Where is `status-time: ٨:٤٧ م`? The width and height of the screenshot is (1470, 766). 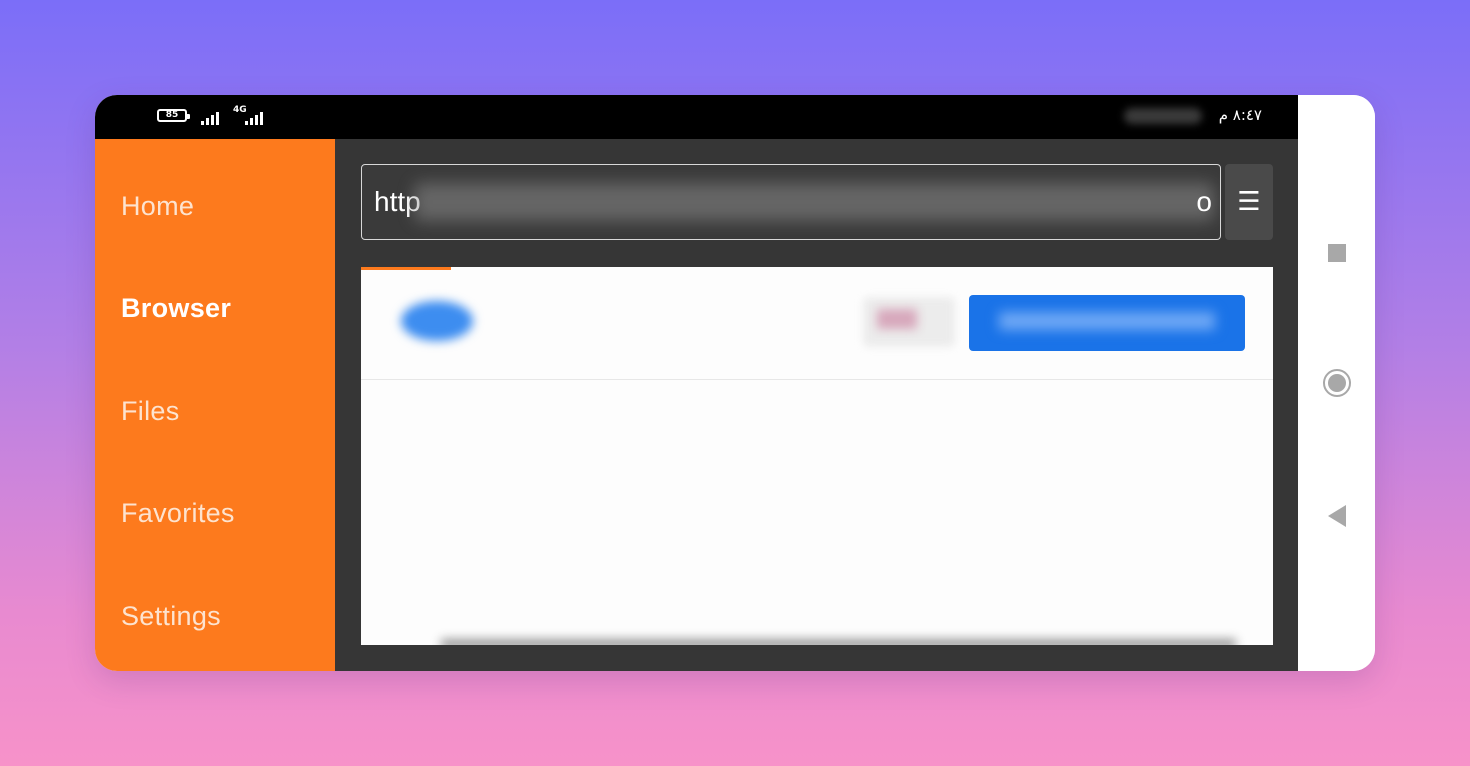
status-time: ٨:٤٧ م is located at coordinates (1240, 115).